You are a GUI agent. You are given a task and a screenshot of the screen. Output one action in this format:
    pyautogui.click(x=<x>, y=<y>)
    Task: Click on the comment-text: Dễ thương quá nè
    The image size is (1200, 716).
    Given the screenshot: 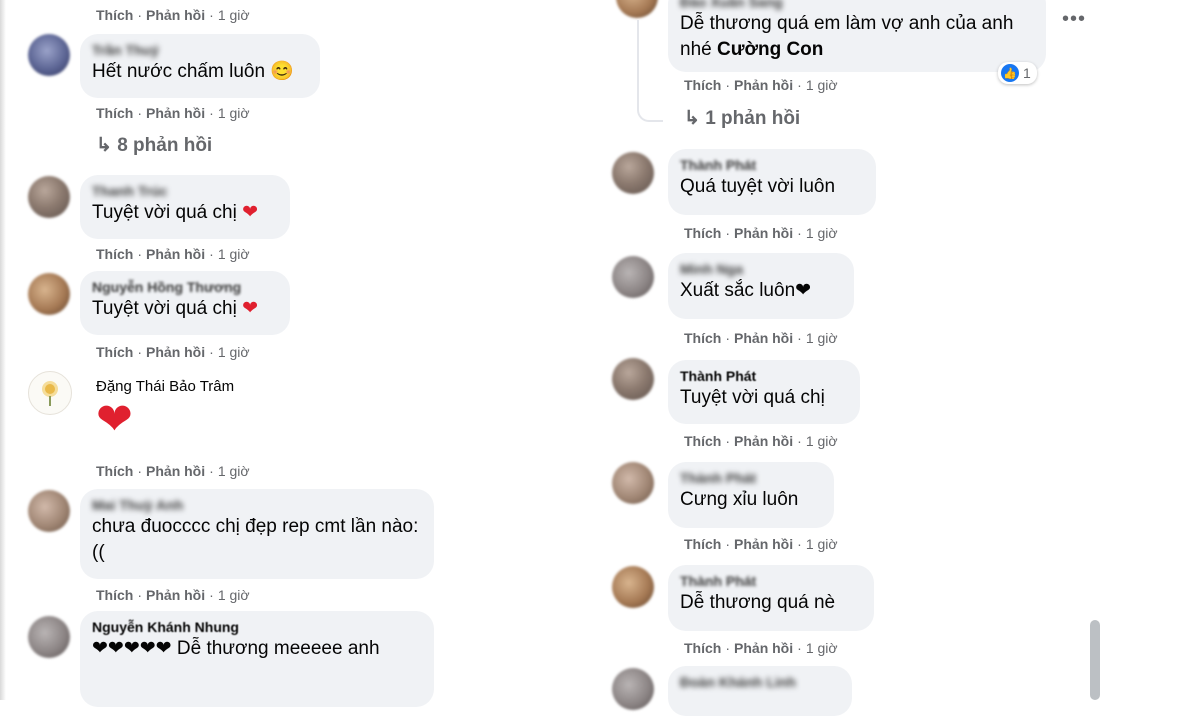 What is the action you would take?
    pyautogui.click(x=758, y=602)
    